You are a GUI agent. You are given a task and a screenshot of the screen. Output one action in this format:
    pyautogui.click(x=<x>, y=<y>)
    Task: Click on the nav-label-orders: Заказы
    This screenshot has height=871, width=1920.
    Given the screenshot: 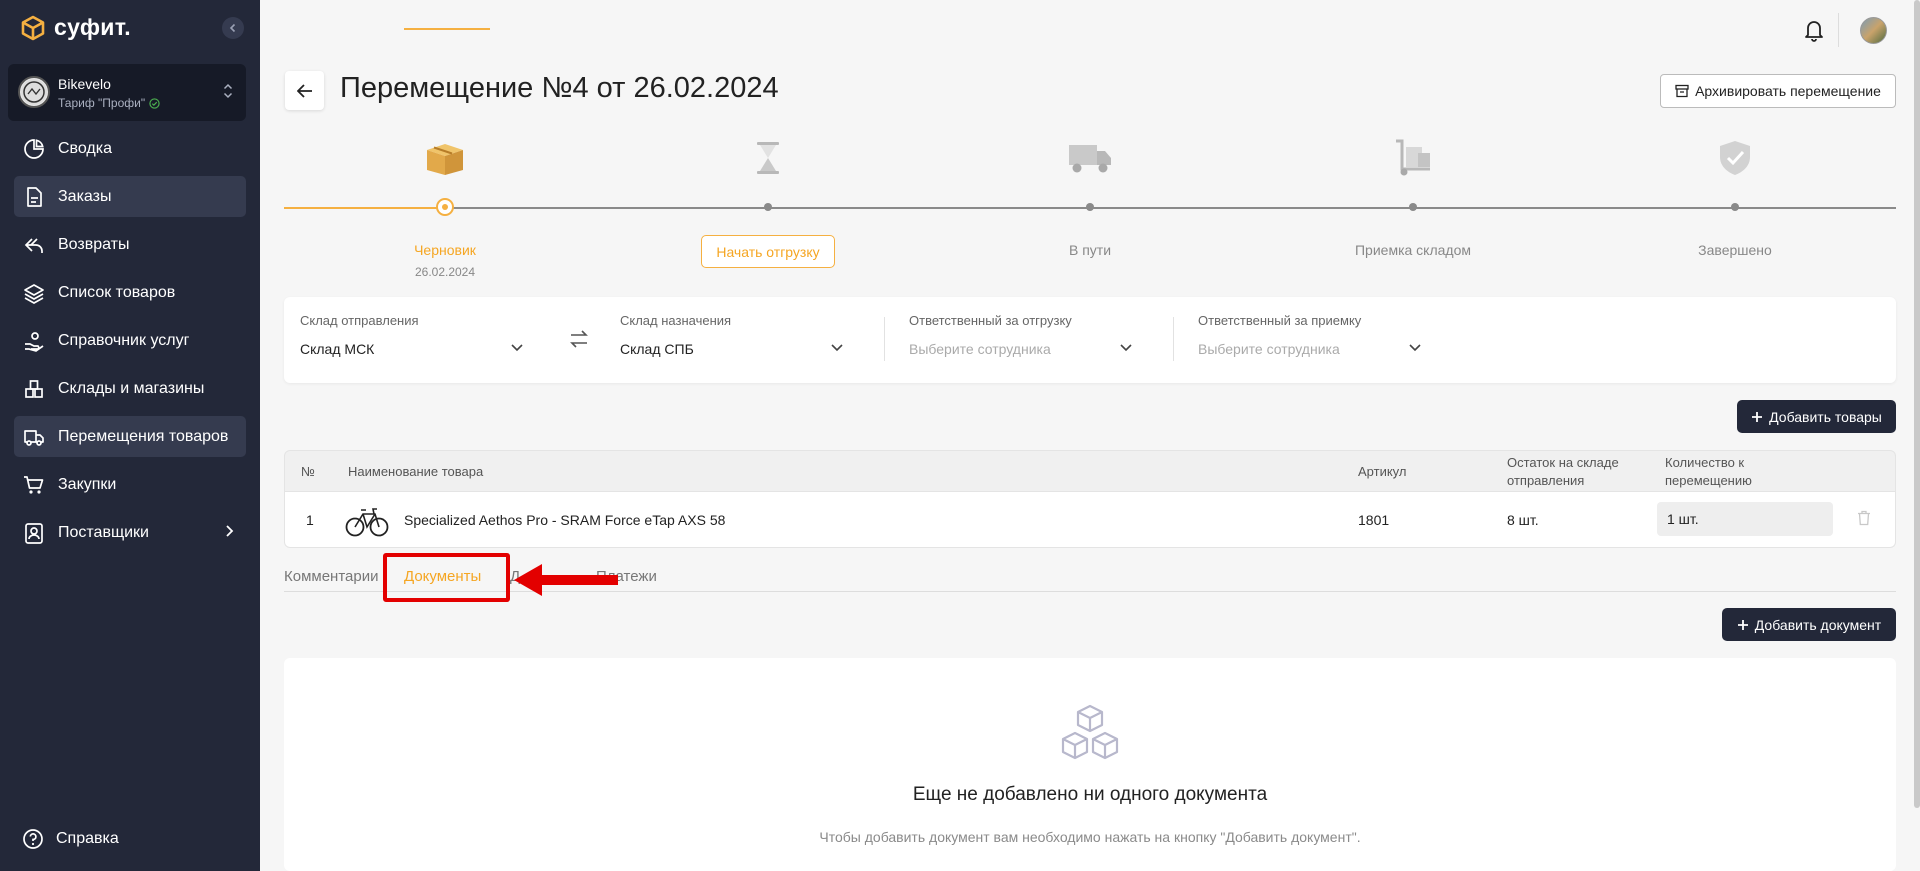 What is the action you would take?
    pyautogui.click(x=85, y=196)
    